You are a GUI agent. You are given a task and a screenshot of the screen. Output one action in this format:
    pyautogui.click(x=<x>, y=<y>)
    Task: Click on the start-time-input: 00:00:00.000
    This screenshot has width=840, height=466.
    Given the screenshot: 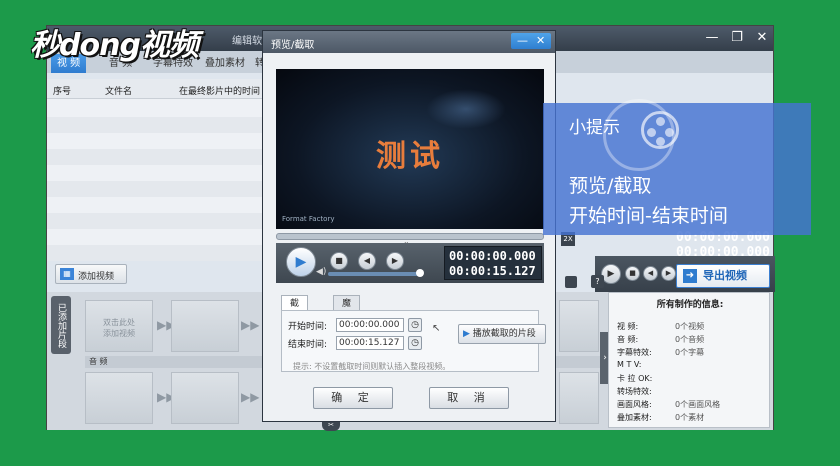 What is the action you would take?
    pyautogui.click(x=370, y=325)
    